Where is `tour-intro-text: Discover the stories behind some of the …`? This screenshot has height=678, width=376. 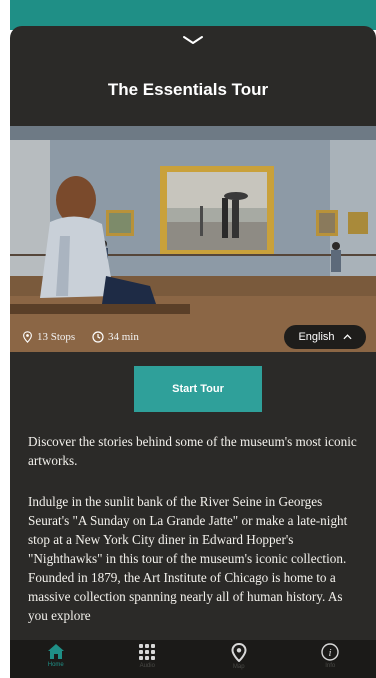 tour-intro-text: Discover the stories behind some of the … is located at coordinates (192, 451).